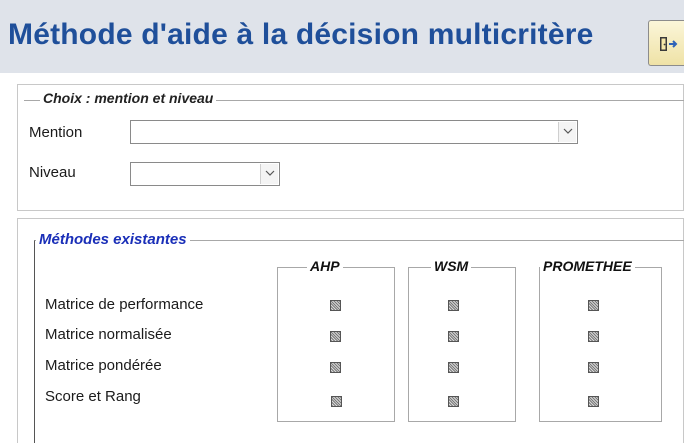  I want to click on ahp-column-title: AHP, so click(325, 266).